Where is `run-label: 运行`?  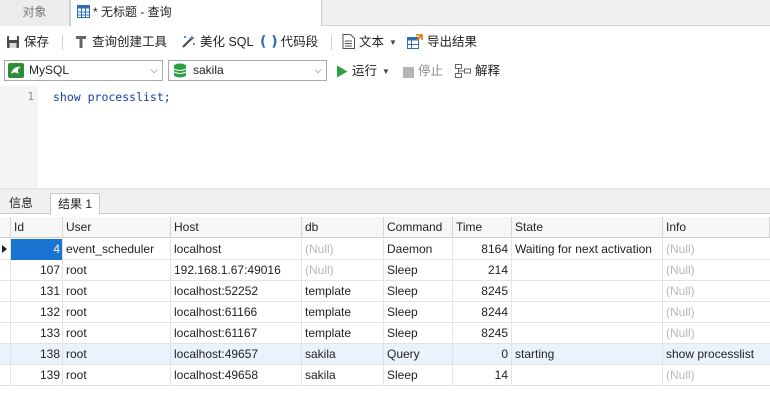
run-label: 运行 is located at coordinates (365, 71).